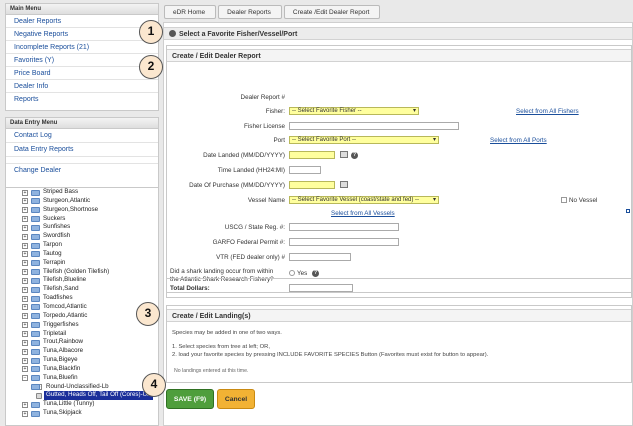 This screenshot has width=633, height=426. Describe the element at coordinates (151, 67) in the screenshot. I see `callout-2: 2` at that location.